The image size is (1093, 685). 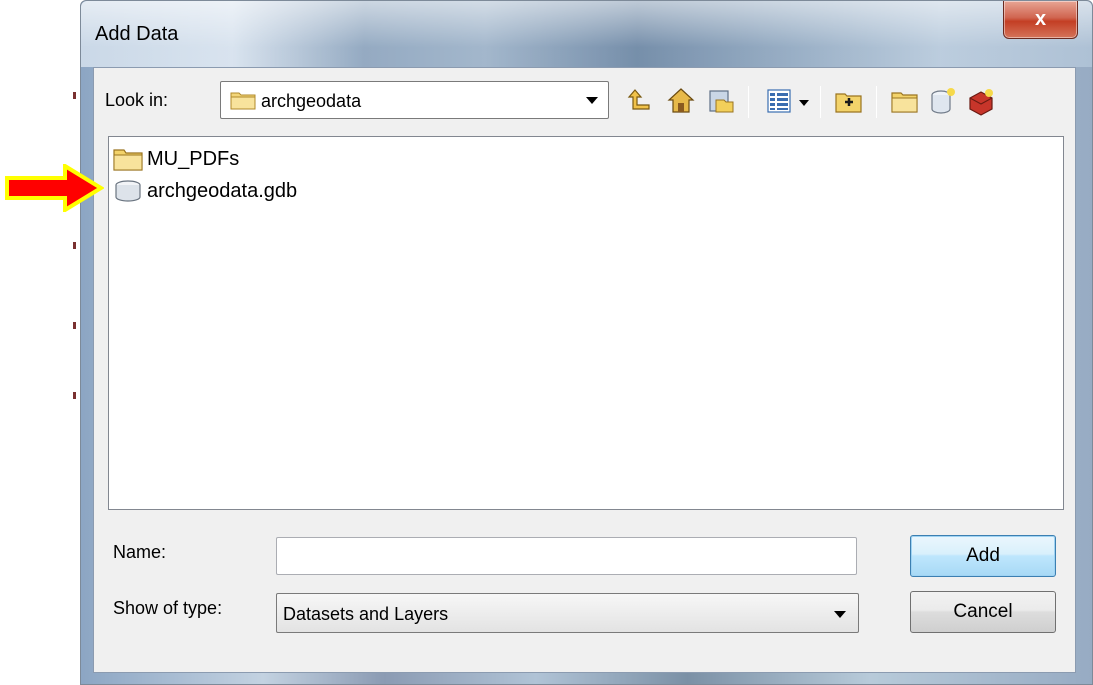 What do you see at coordinates (40, 342) in the screenshot?
I see `desktop-background` at bounding box center [40, 342].